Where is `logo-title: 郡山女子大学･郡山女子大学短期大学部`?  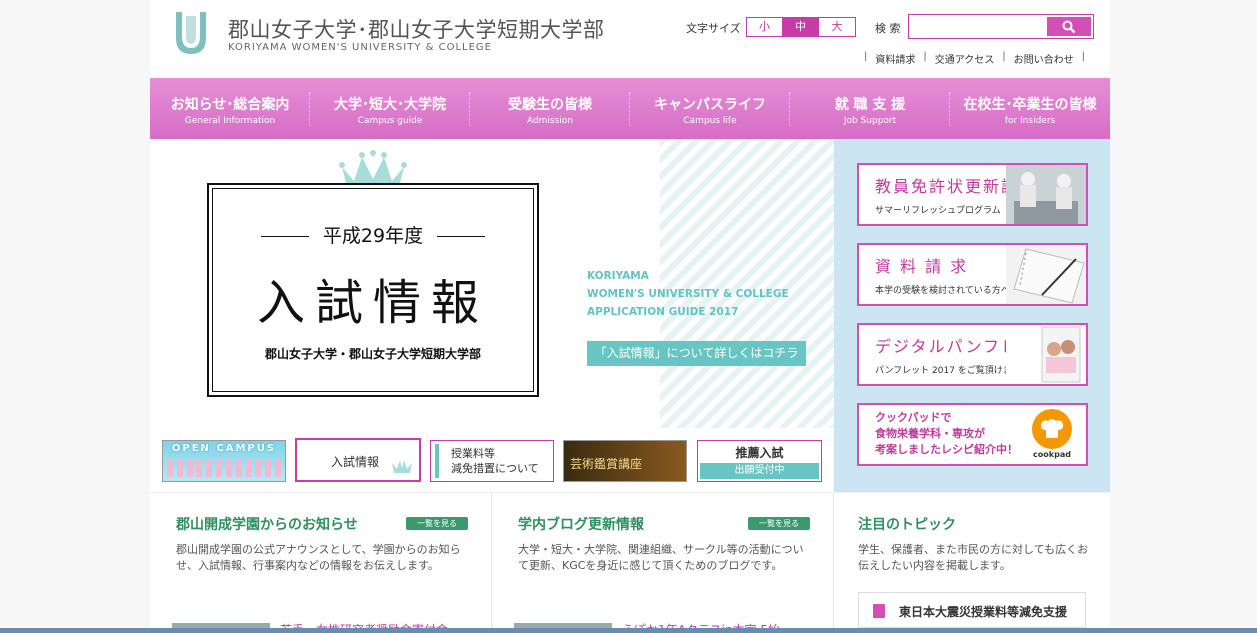 logo-title: 郡山女子大学･郡山女子大学短期大学部 is located at coordinates (416, 29).